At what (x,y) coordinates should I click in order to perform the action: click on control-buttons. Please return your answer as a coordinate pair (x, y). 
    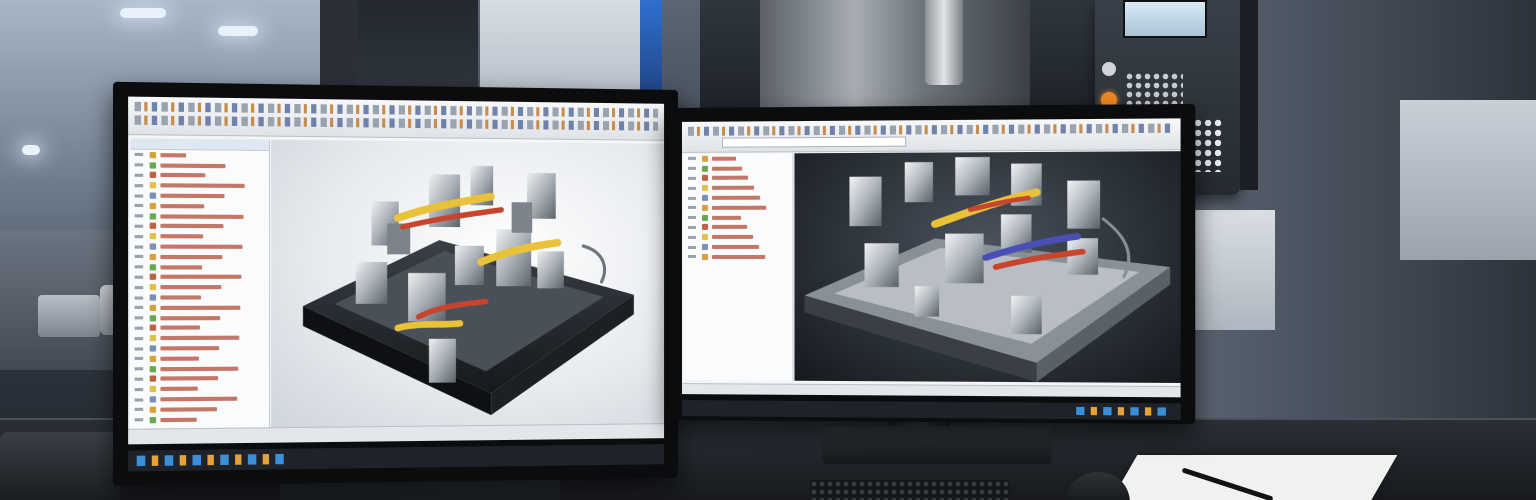
    Looking at the image, I should click on (1208, 145).